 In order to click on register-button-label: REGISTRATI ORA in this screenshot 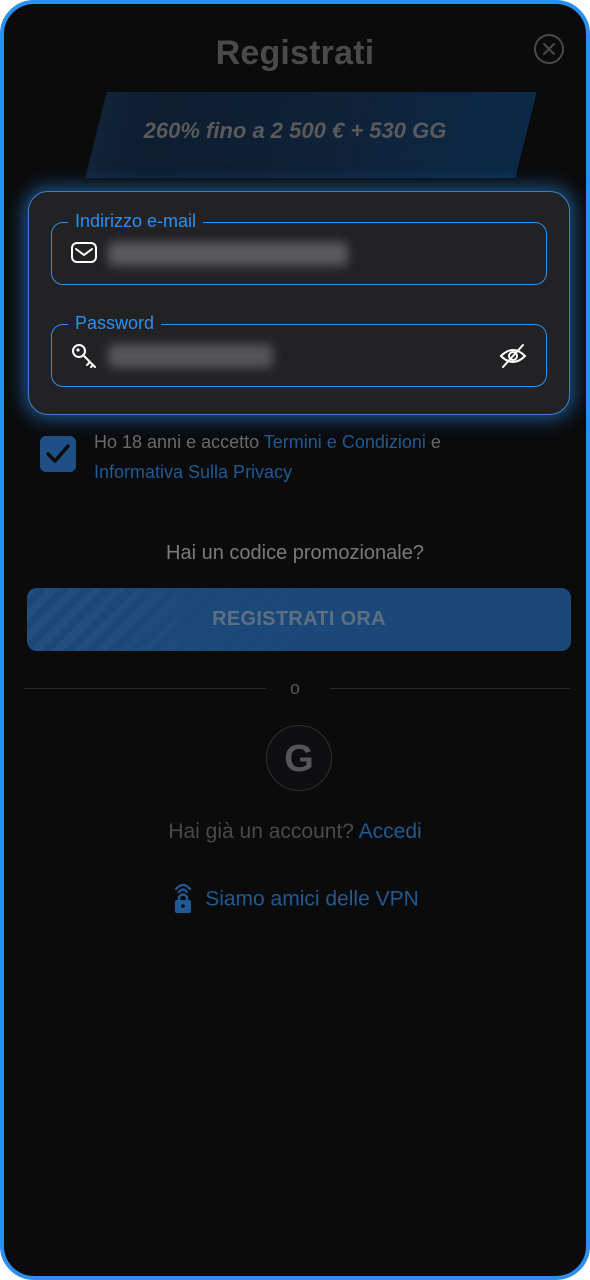, I will do `click(299, 619)`.